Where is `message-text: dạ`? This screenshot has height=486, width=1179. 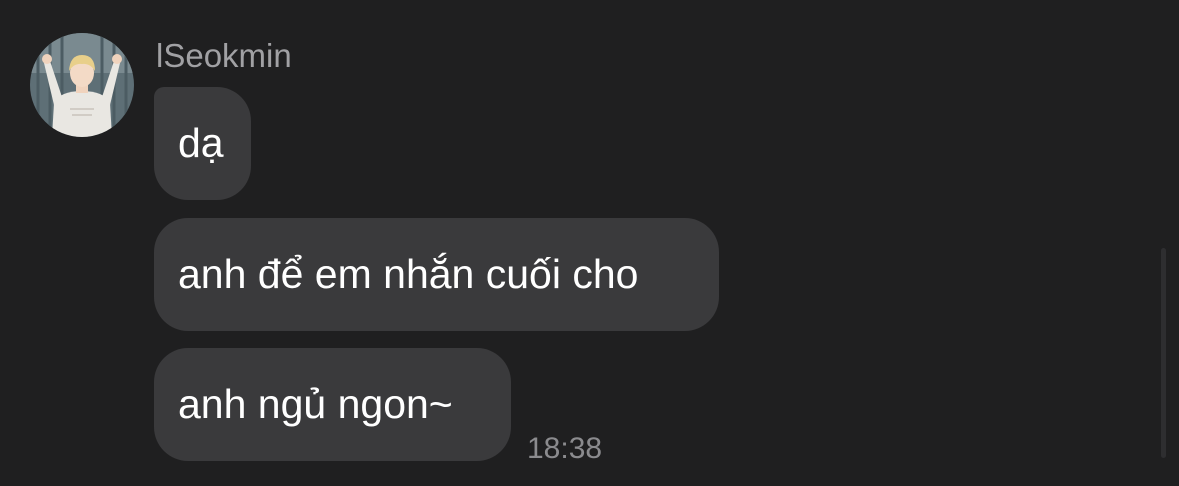 message-text: dạ is located at coordinates (201, 143).